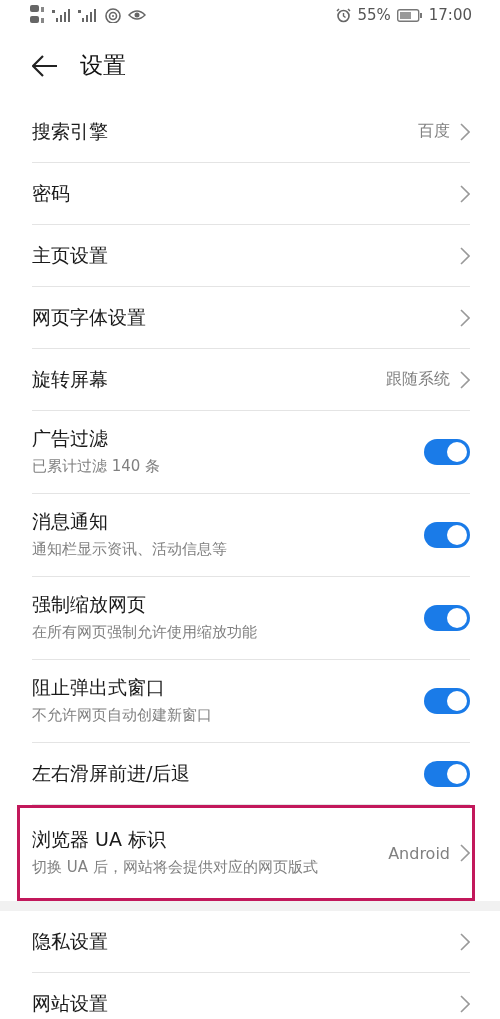 Image resolution: width=500 pixels, height=1019 pixels. What do you see at coordinates (70, 379) in the screenshot?
I see `setting-title: 旋转屏幕` at bounding box center [70, 379].